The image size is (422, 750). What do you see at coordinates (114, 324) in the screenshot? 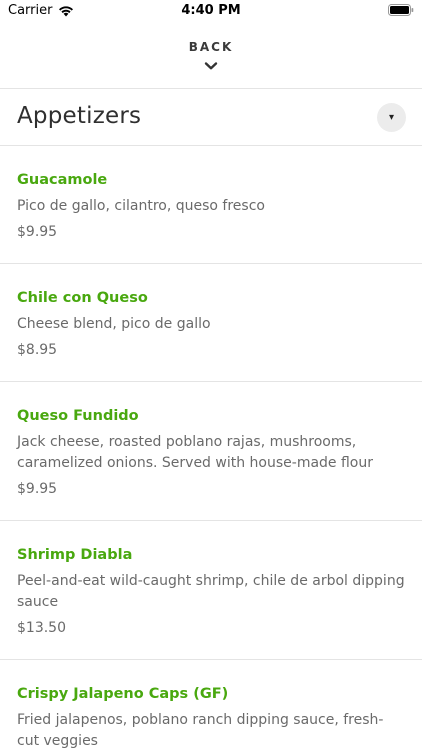
I see `item-description: Cheese blend, pico de gallo` at bounding box center [114, 324].